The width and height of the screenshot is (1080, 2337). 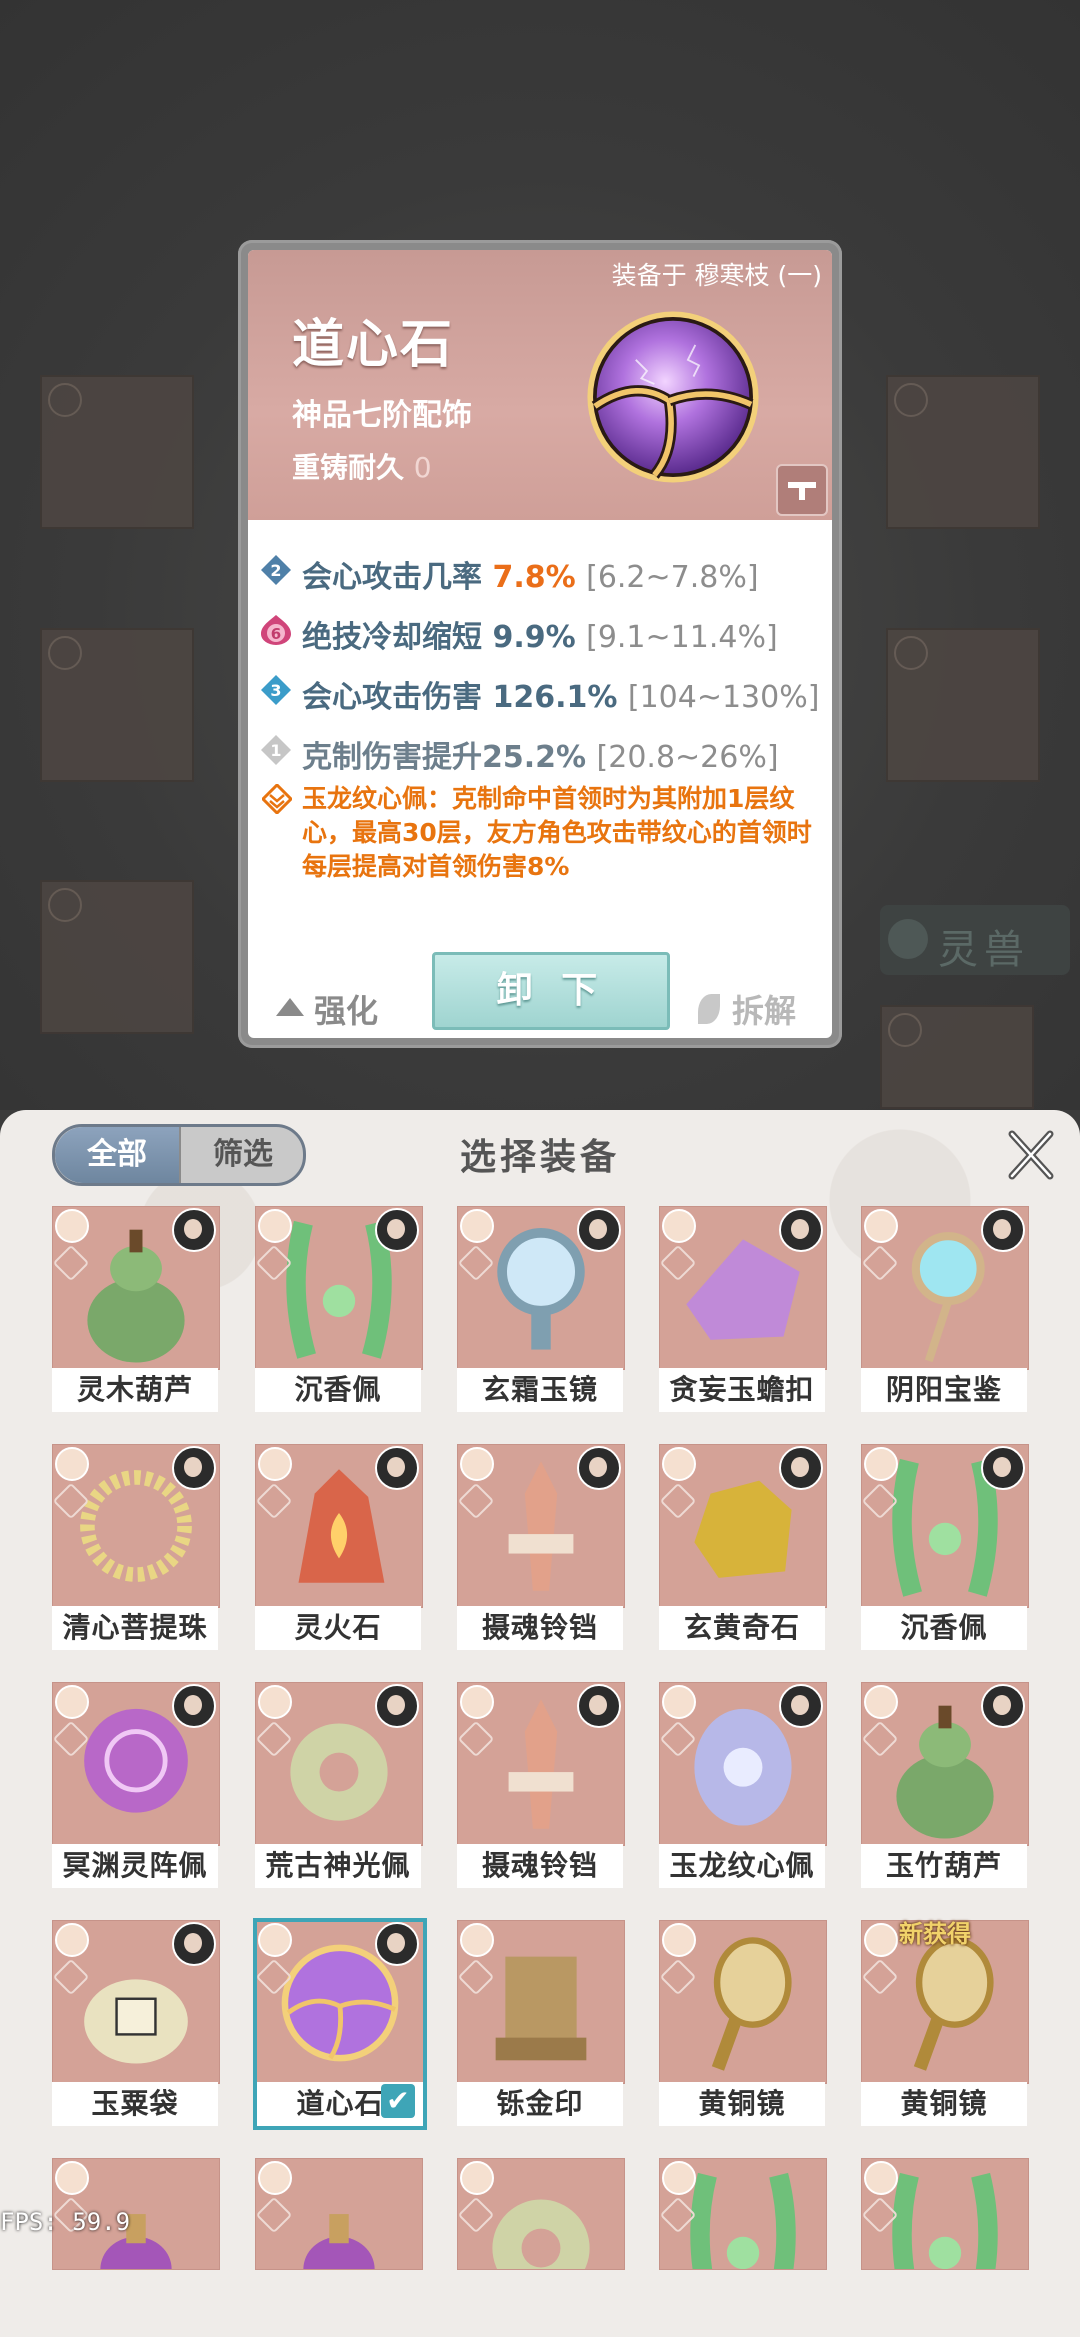 What do you see at coordinates (277, 799) in the screenshot?
I see `set-bonus-icon` at bounding box center [277, 799].